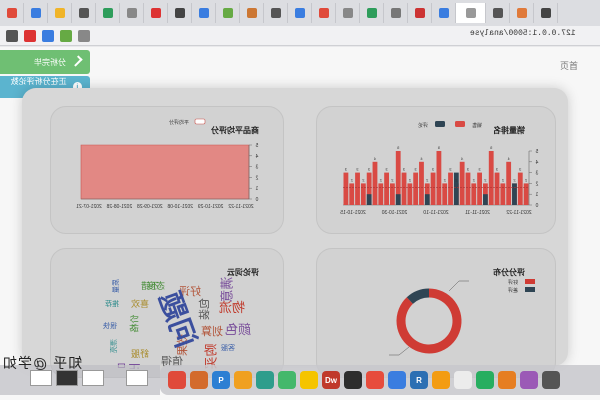 The width and height of the screenshot is (600, 400). Describe the element at coordinates (256, 146) in the screenshot. I see `area-y-tick-label: 5` at that location.